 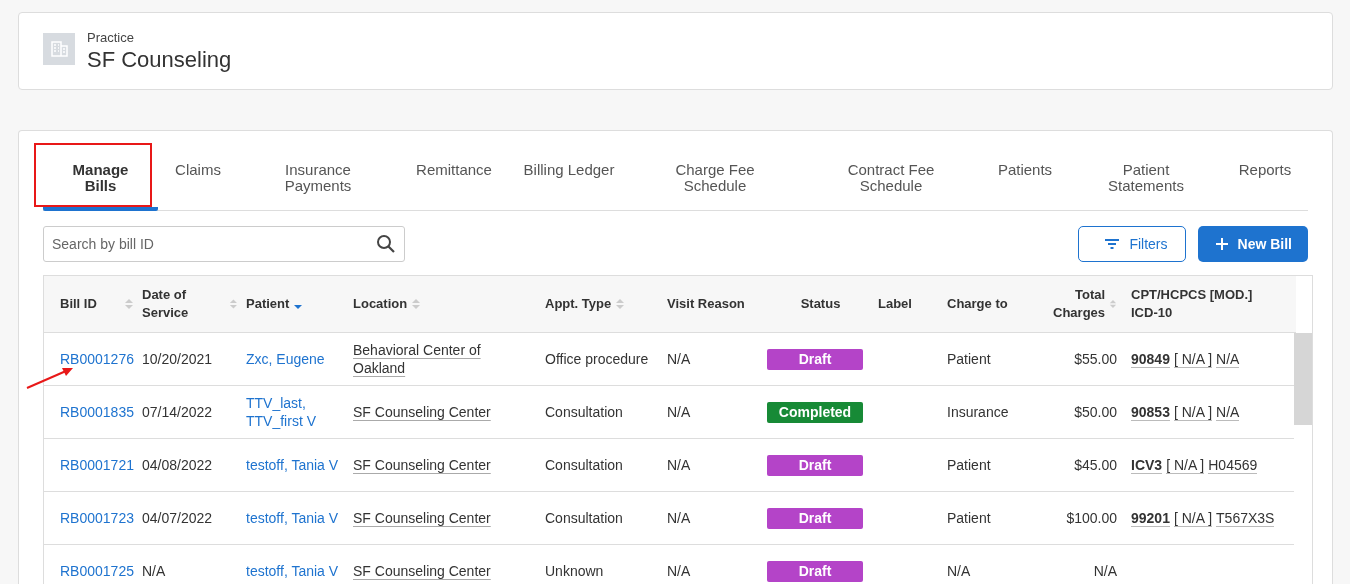 I want to click on column-header: Date of Service, so click(x=166, y=304).